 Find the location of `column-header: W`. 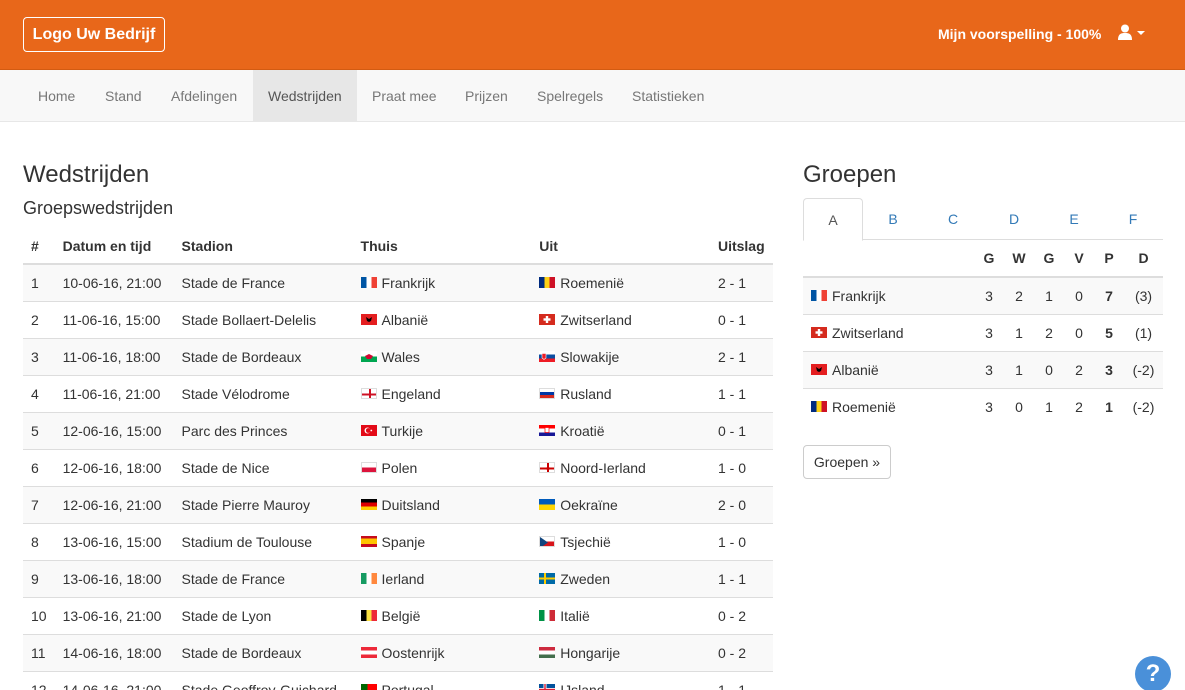

column-header: W is located at coordinates (1019, 259).